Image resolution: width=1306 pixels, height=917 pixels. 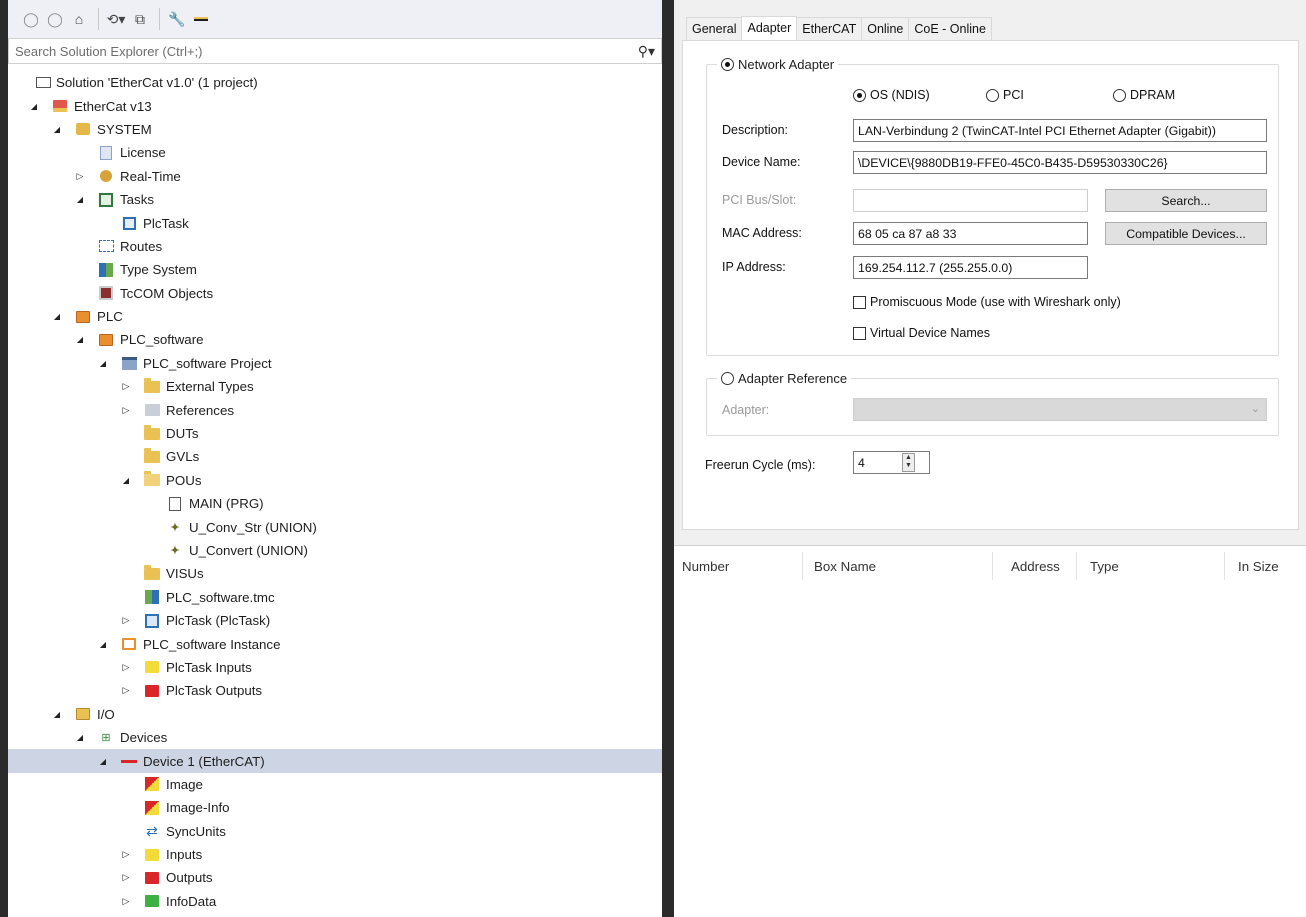 What do you see at coordinates (1060, 409) in the screenshot?
I see `adapter-select: ⌄` at bounding box center [1060, 409].